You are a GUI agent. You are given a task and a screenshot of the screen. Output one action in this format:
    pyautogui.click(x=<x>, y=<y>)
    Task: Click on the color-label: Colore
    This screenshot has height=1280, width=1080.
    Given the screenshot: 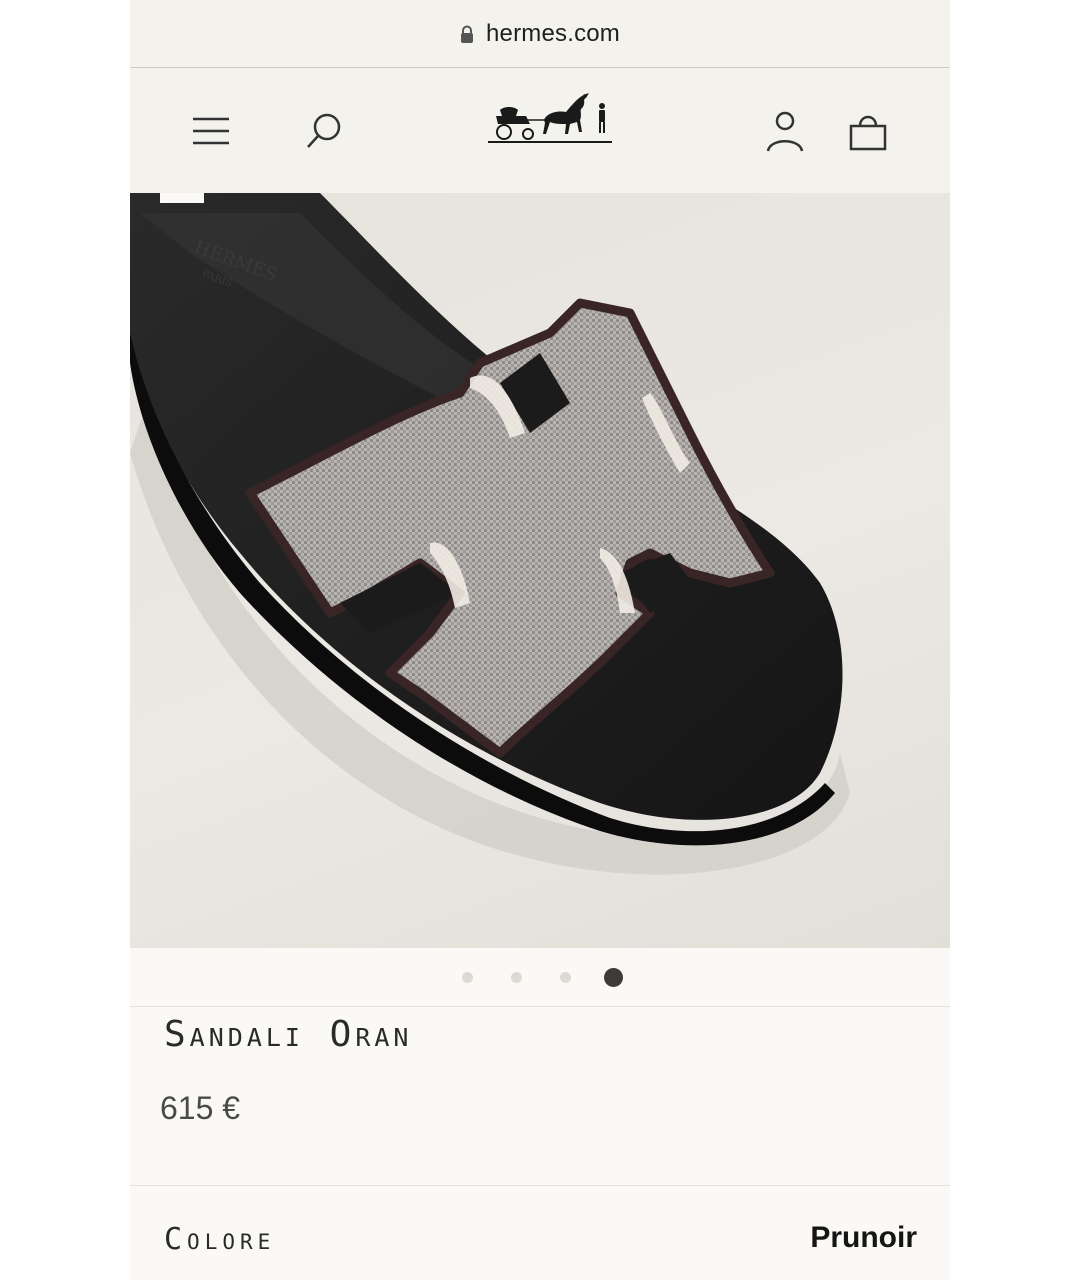 What is the action you would take?
    pyautogui.click(x=220, y=1239)
    